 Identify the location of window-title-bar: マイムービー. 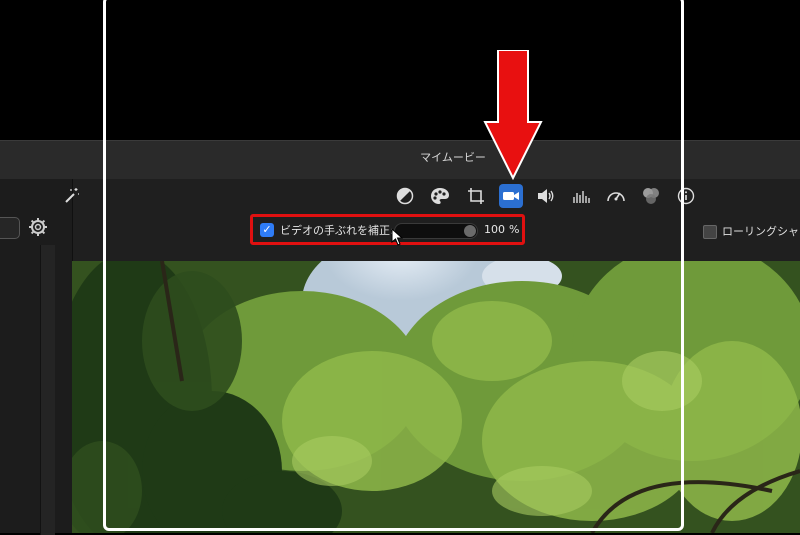
(400, 160).